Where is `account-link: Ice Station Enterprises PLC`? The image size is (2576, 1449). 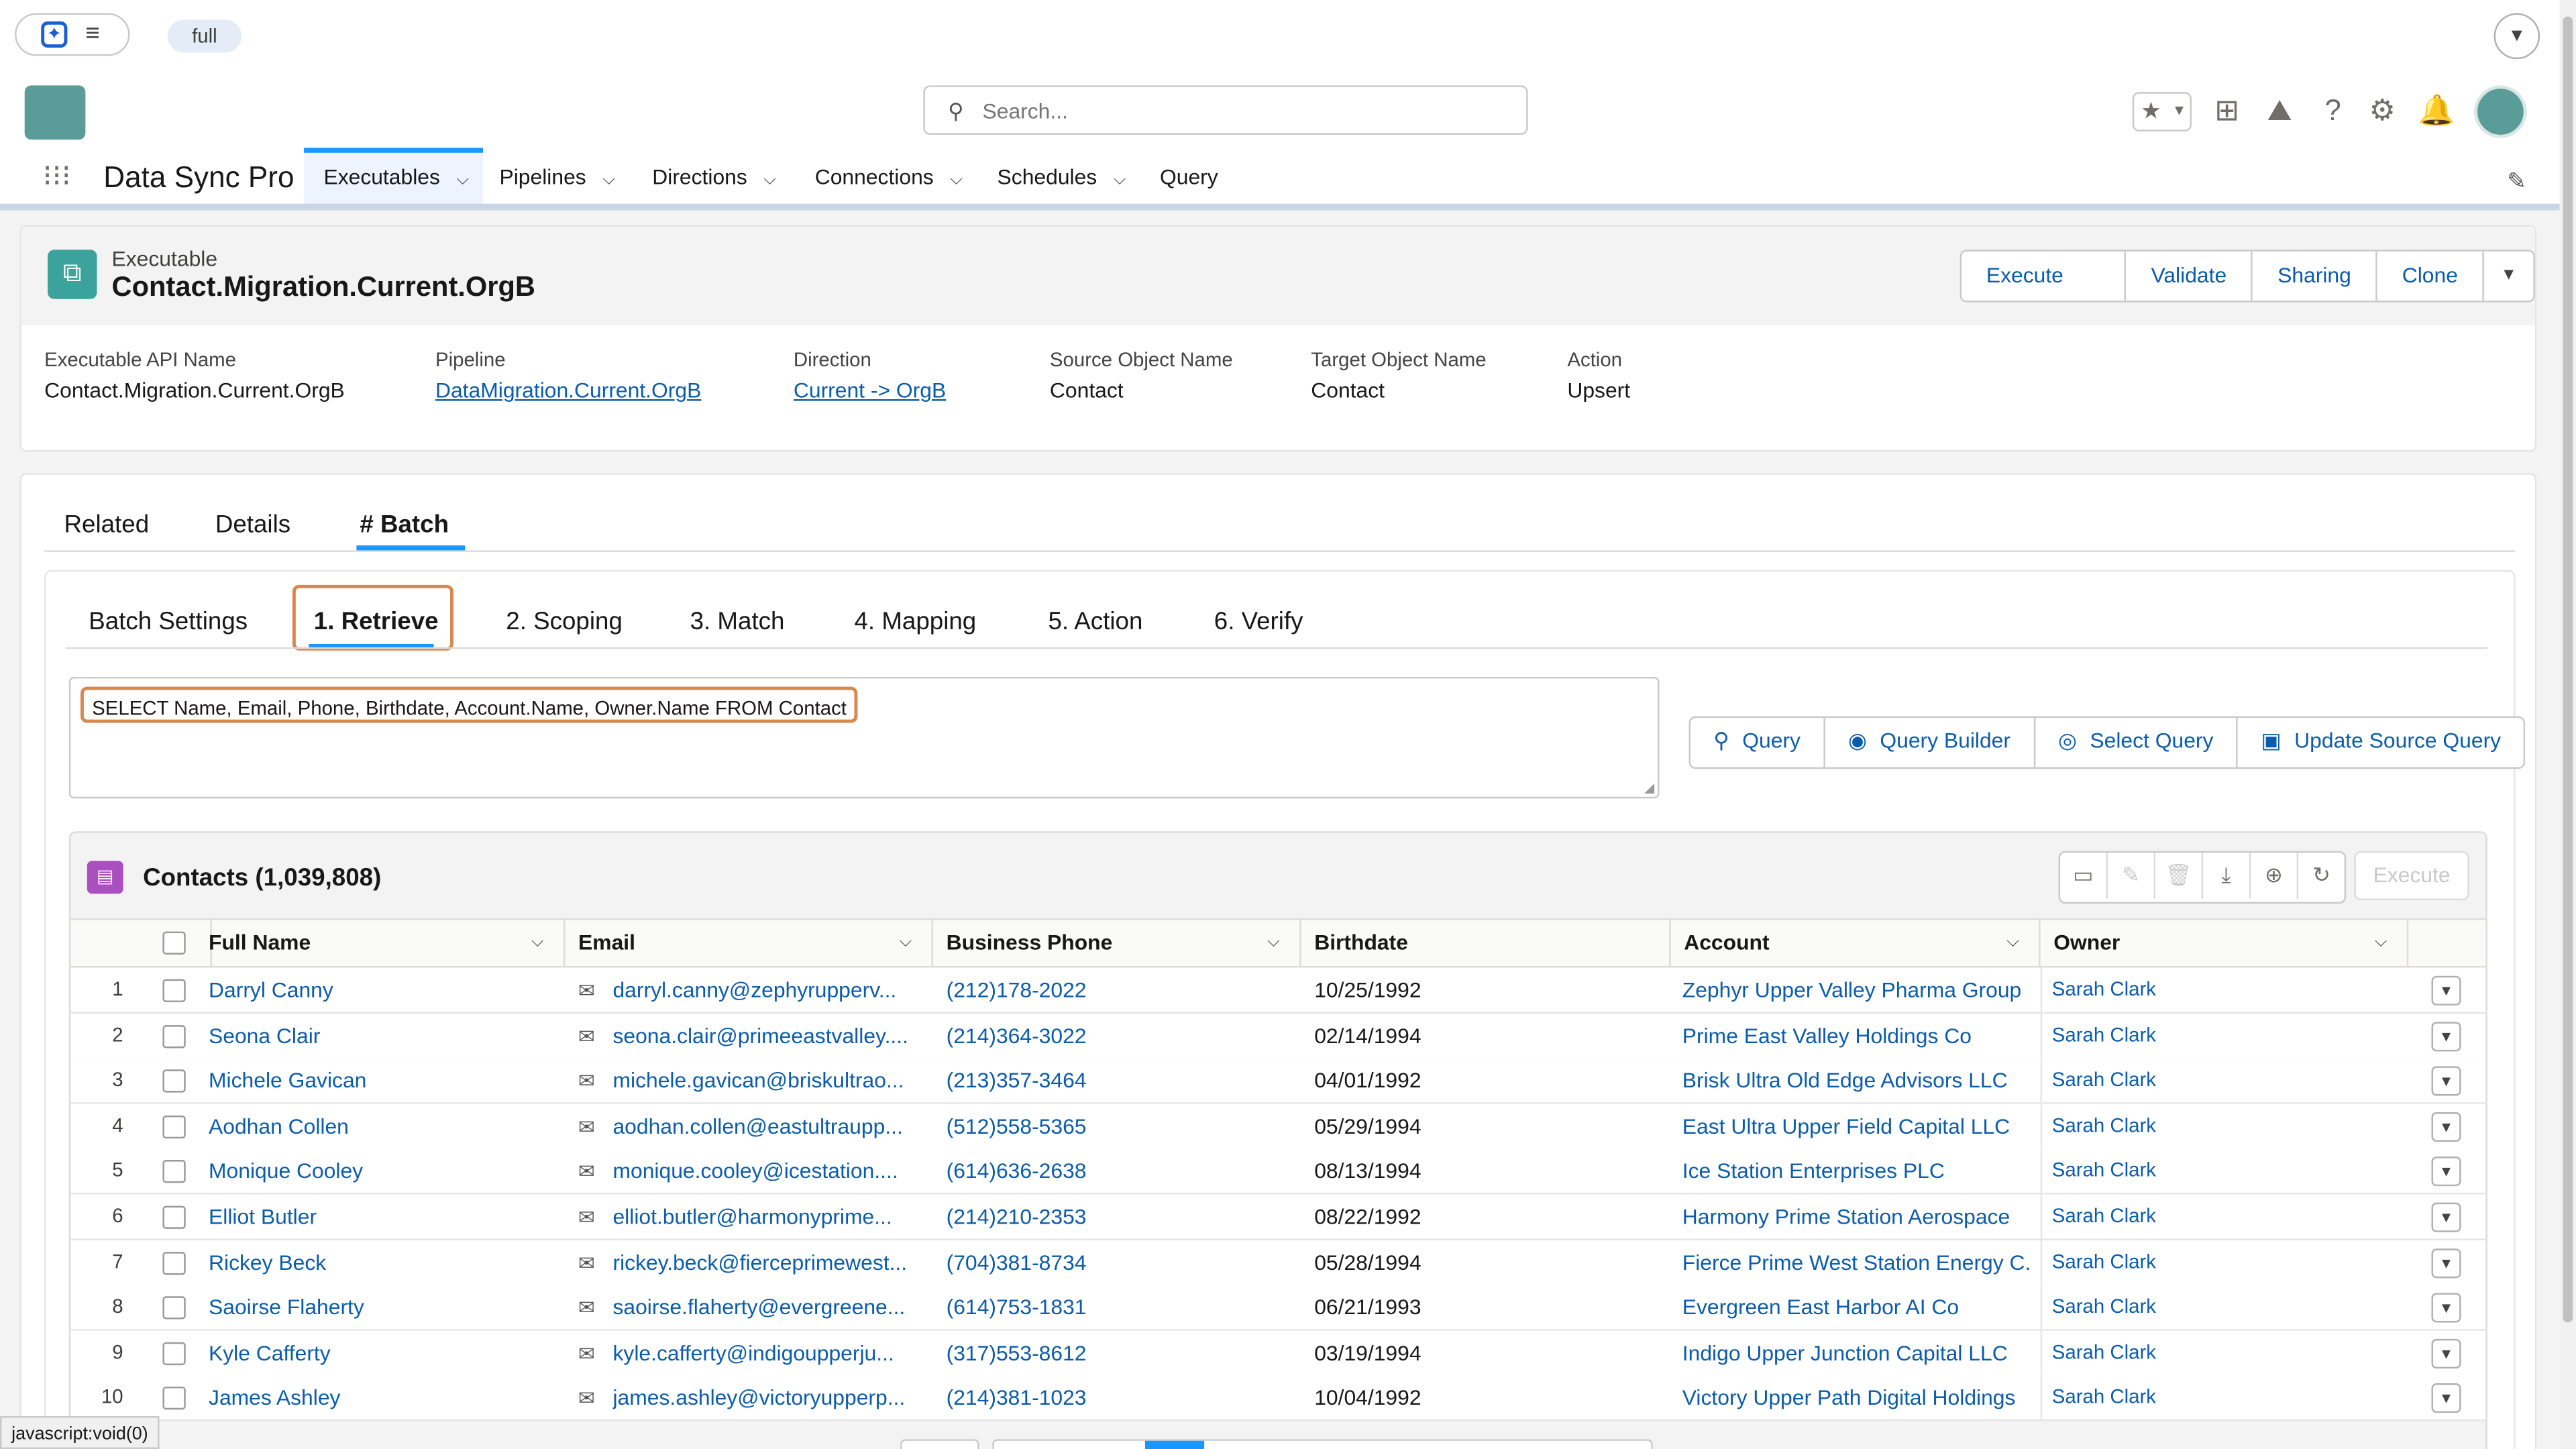
account-link: Ice Station Enterprises PLC is located at coordinates (1856, 1171).